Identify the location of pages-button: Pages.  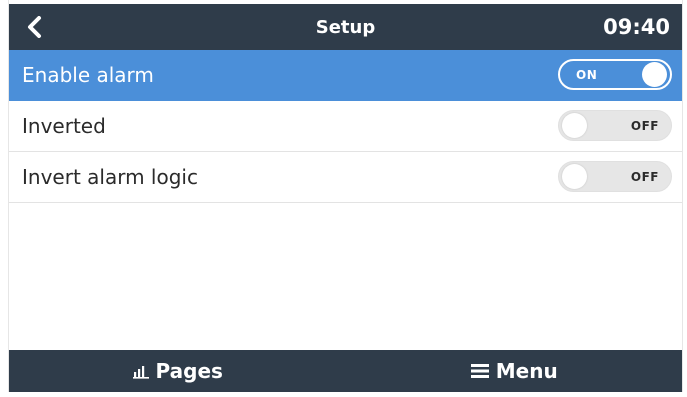
(177, 371).